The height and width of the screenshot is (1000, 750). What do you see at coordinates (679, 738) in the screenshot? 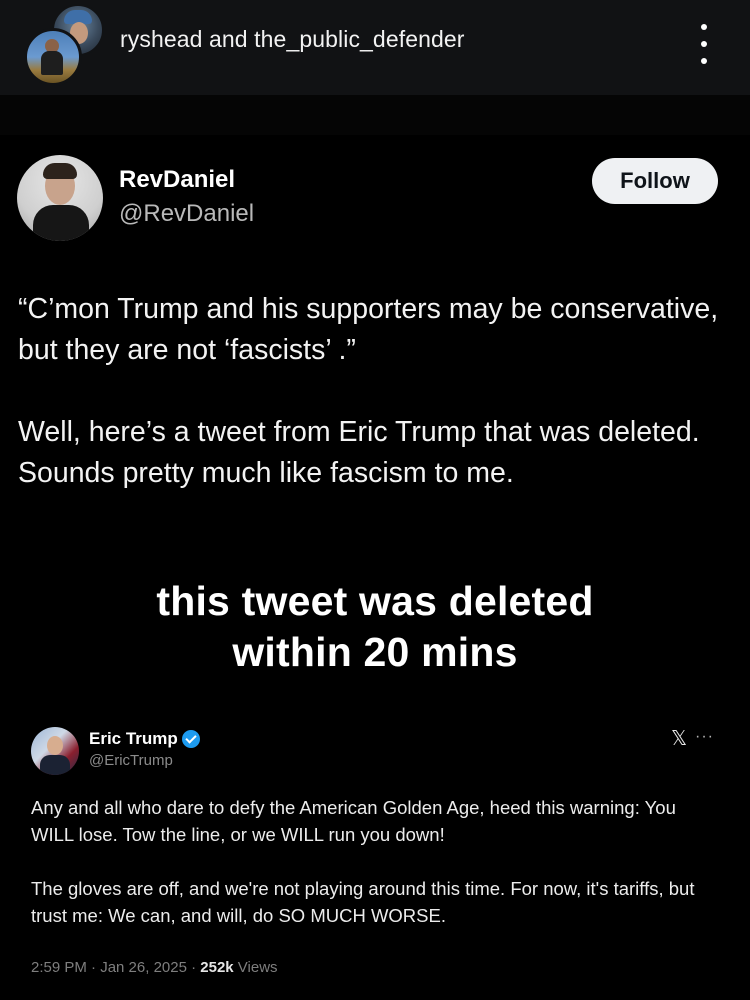
I see `x-logo-icon: 𝕏` at bounding box center [679, 738].